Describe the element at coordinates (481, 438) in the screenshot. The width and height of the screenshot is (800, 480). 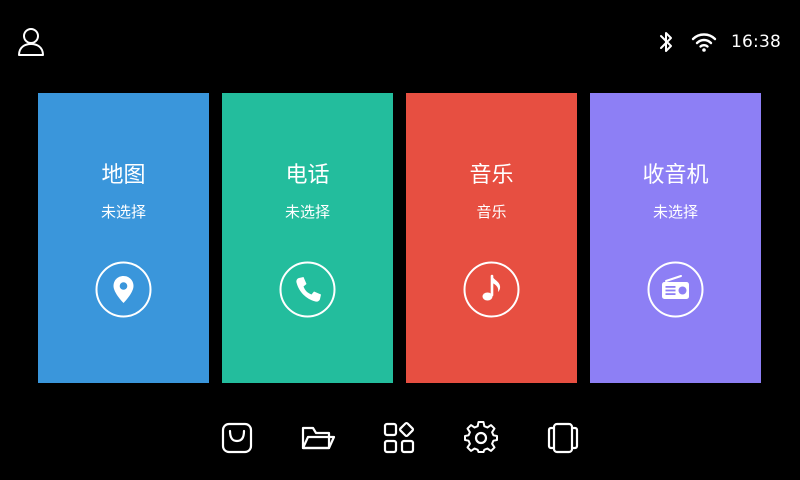
I see `settings-gear-icon` at that location.